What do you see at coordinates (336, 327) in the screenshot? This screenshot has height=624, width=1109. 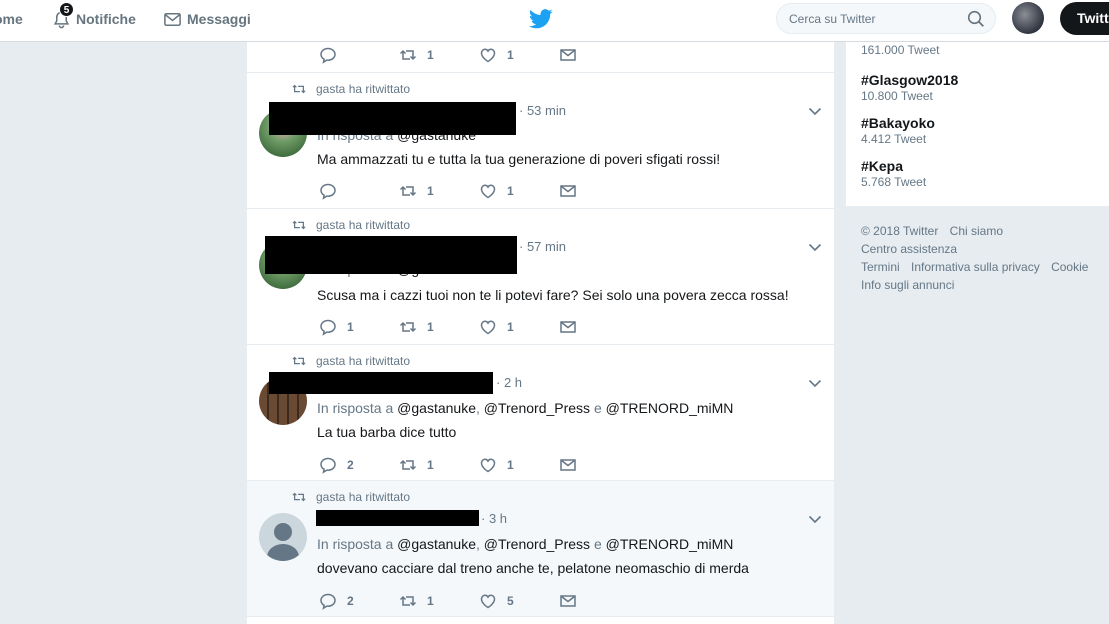 I see `reply-button: 1` at bounding box center [336, 327].